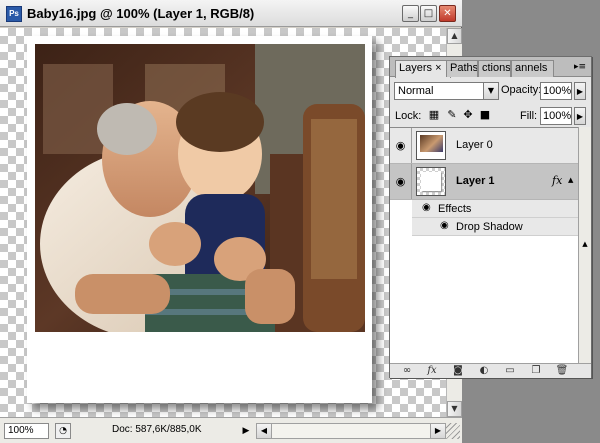  I want to click on layer-list-scrollbar: ▲, so click(584, 245).